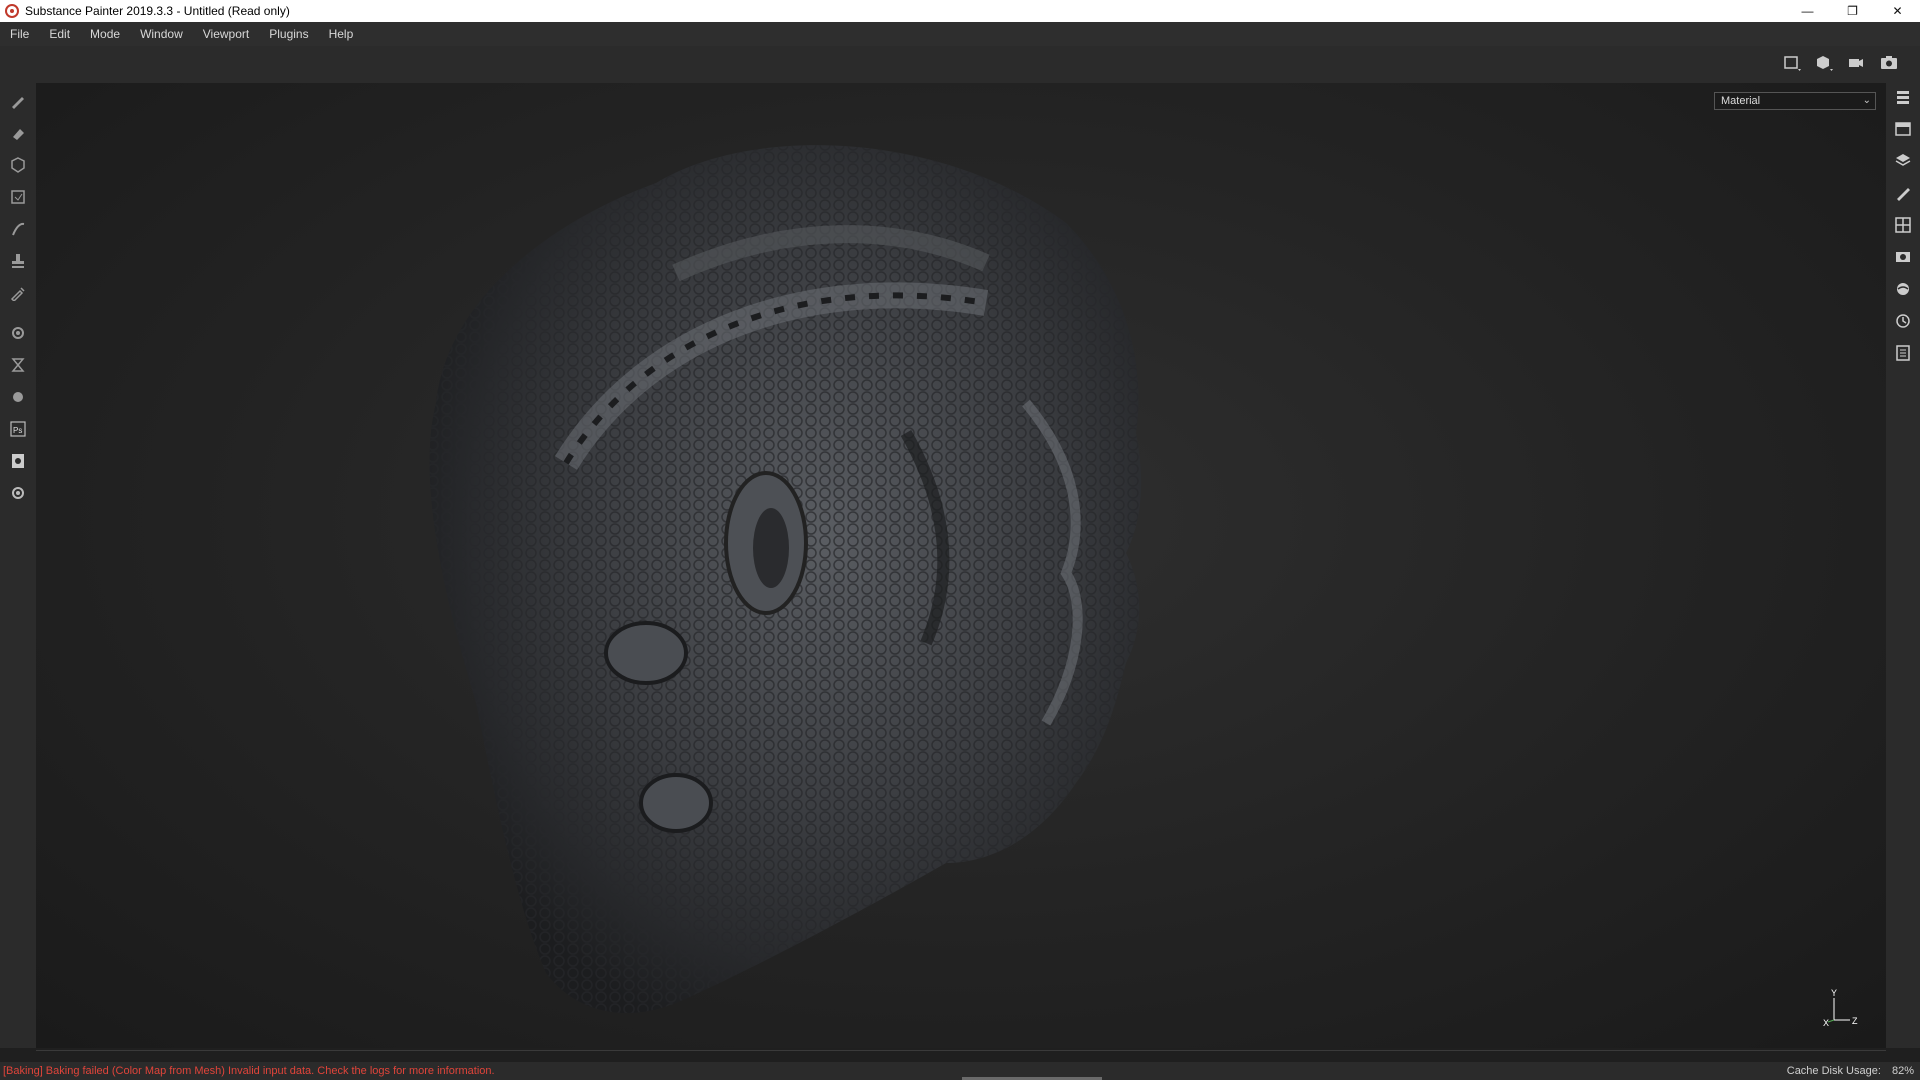  Describe the element at coordinates (1902, 1071) in the screenshot. I see `cache-value: 82%` at that location.